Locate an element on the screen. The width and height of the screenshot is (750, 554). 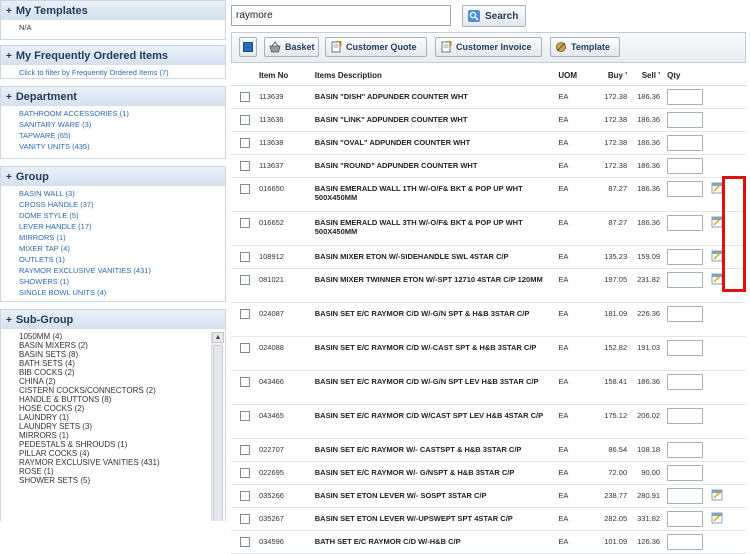
group-item: BASIN WALL (3) is located at coordinates (119, 193).